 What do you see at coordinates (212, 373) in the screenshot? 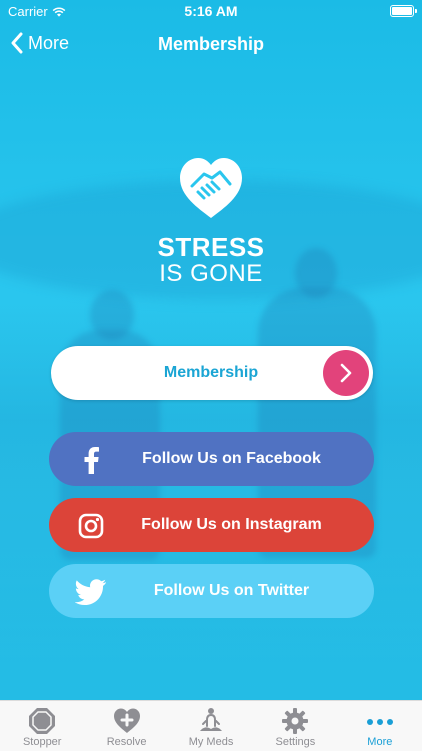
I see `membership-button: Membership` at bounding box center [212, 373].